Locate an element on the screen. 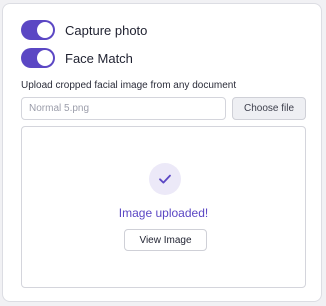  upload-success-badge is located at coordinates (165, 179).